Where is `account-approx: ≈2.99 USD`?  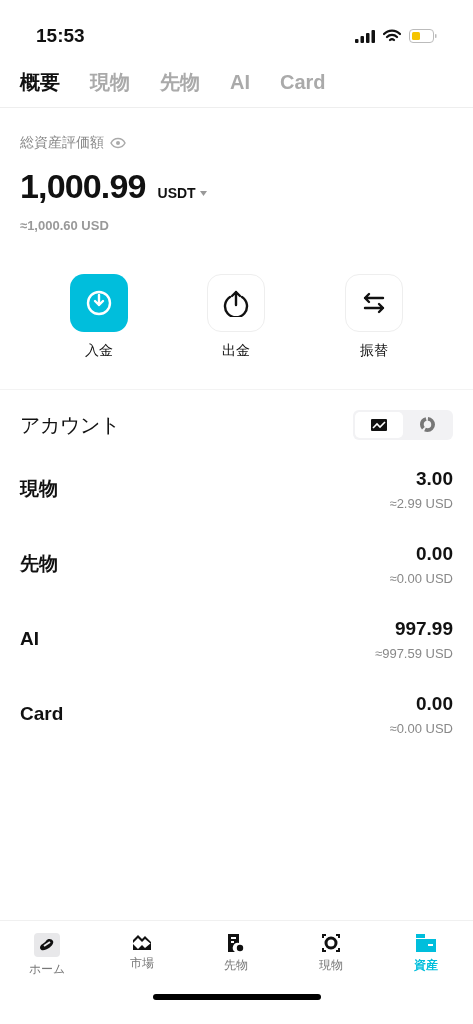
account-approx: ≈2.99 USD is located at coordinates (421, 503).